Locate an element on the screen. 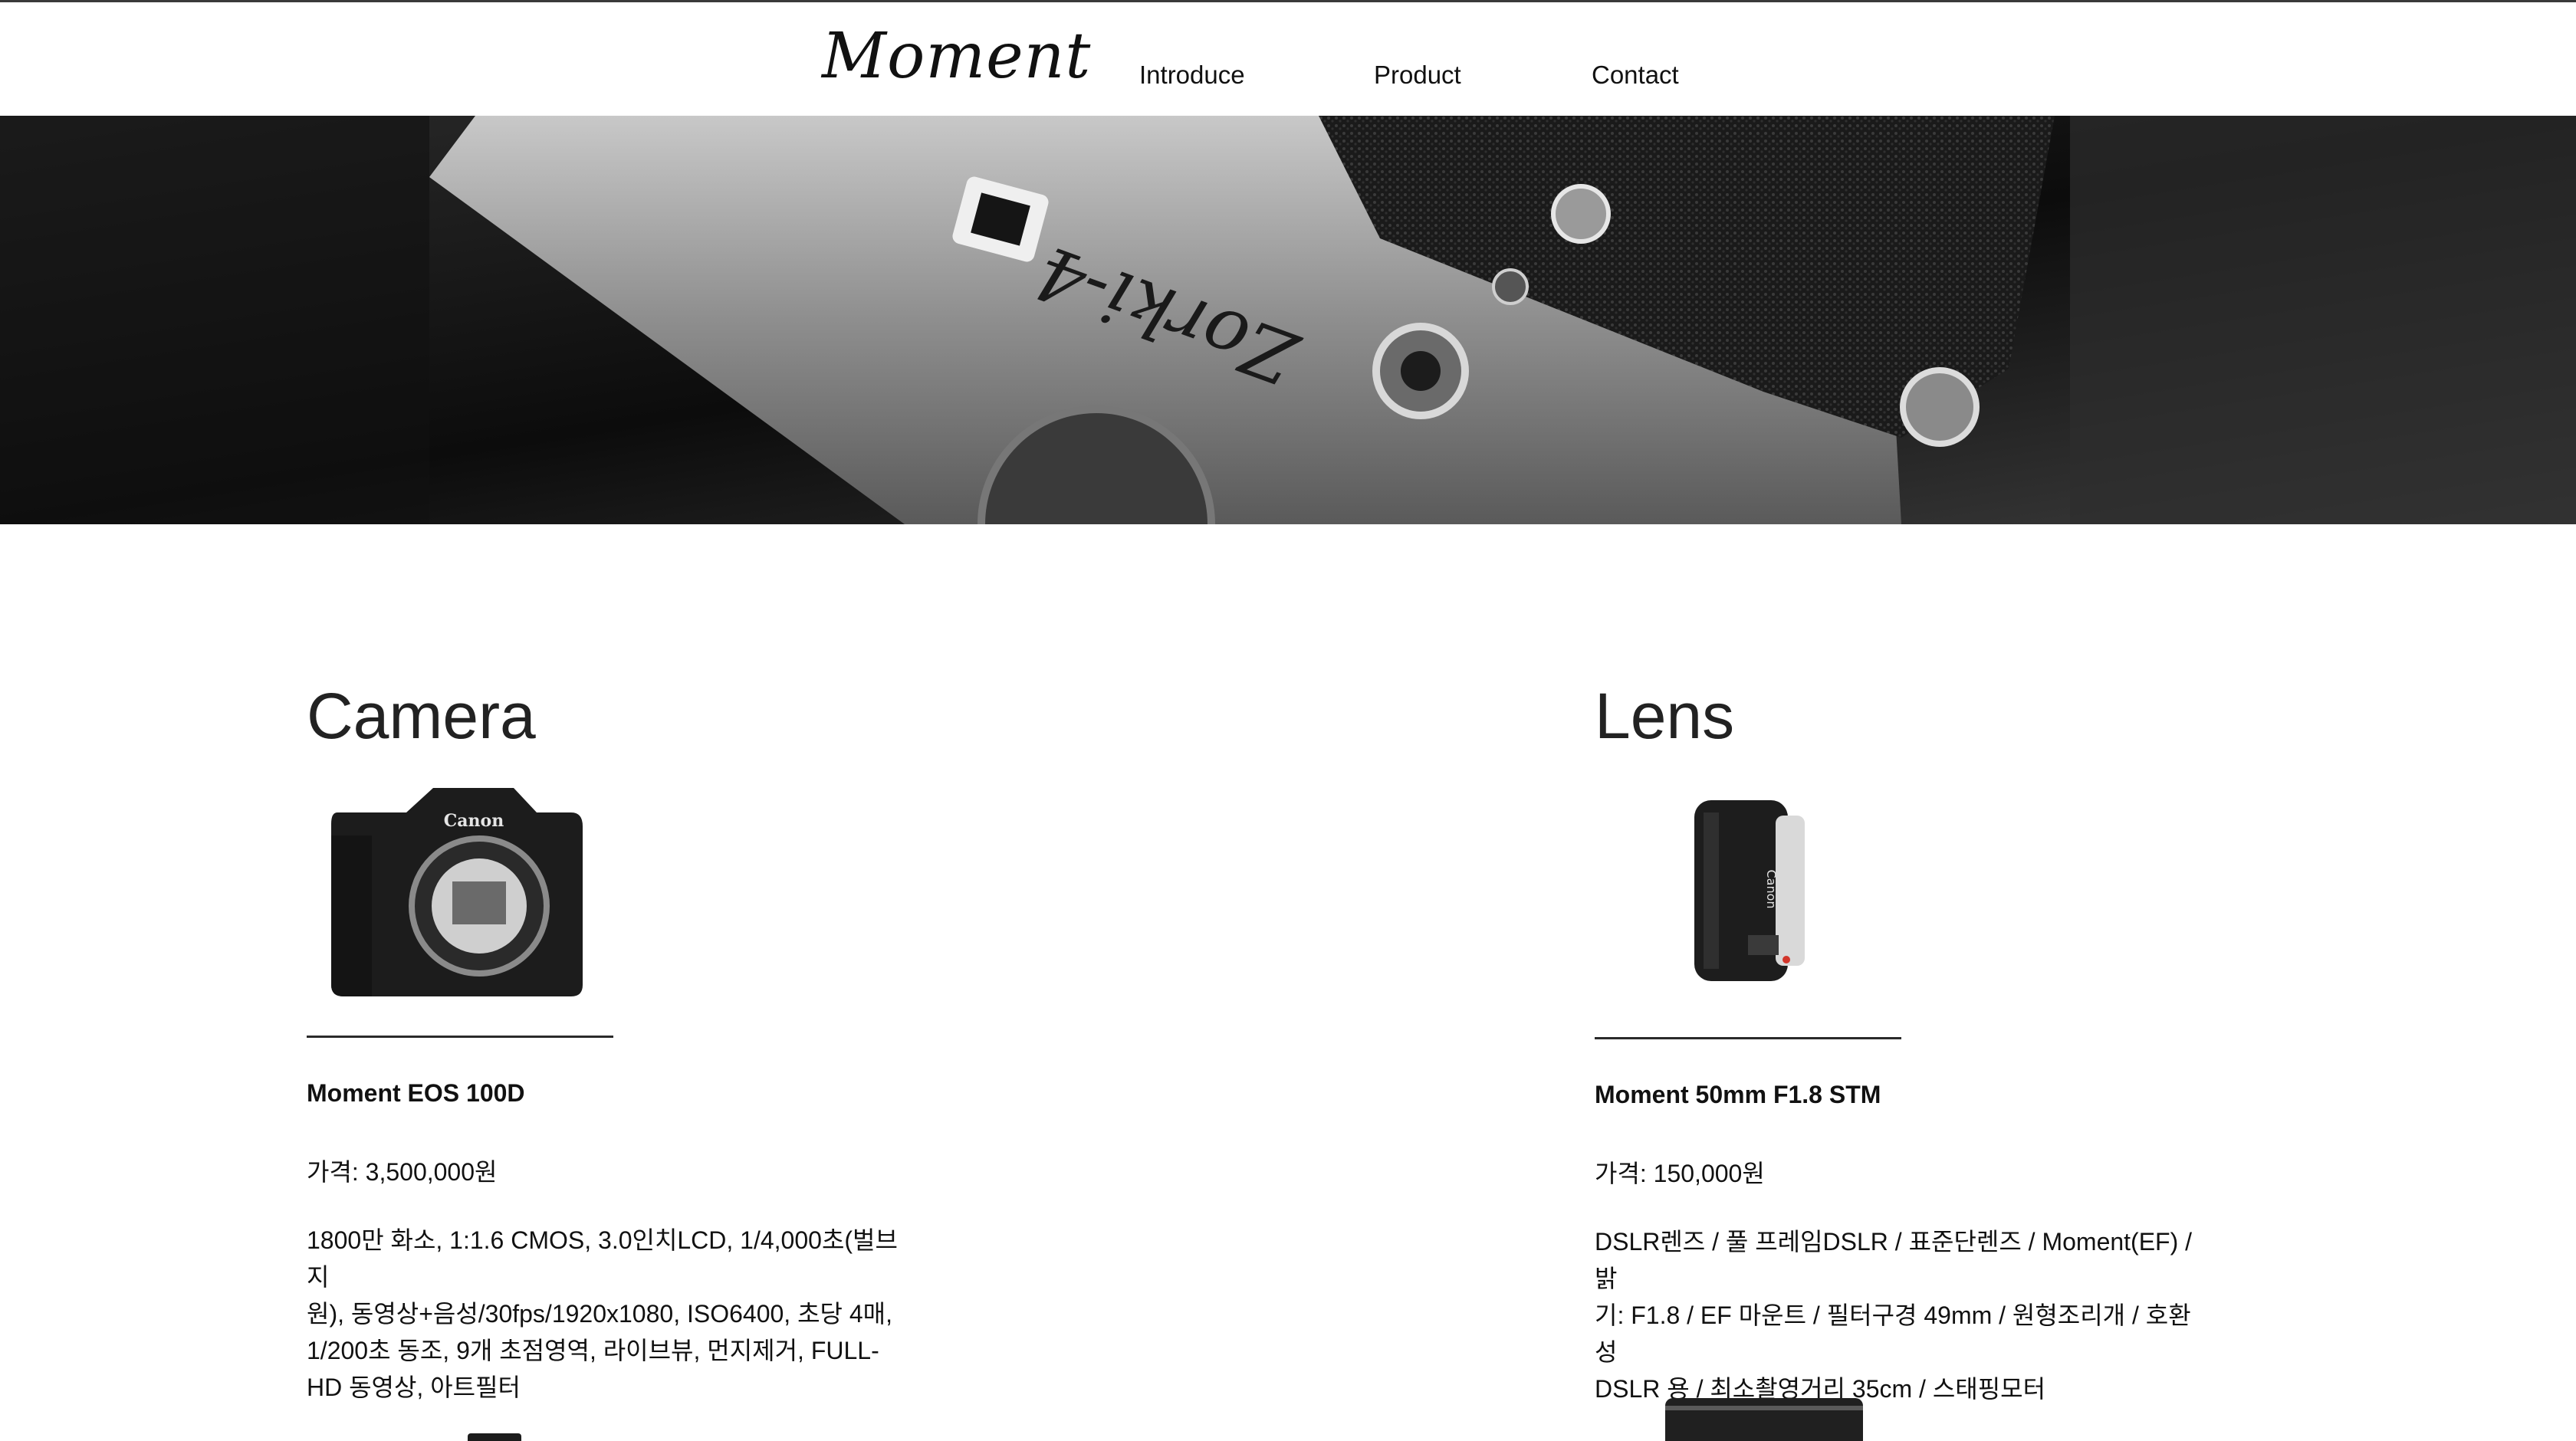 This screenshot has width=2576, height=1441. next-lens-image-peek is located at coordinates (1764, 1419).